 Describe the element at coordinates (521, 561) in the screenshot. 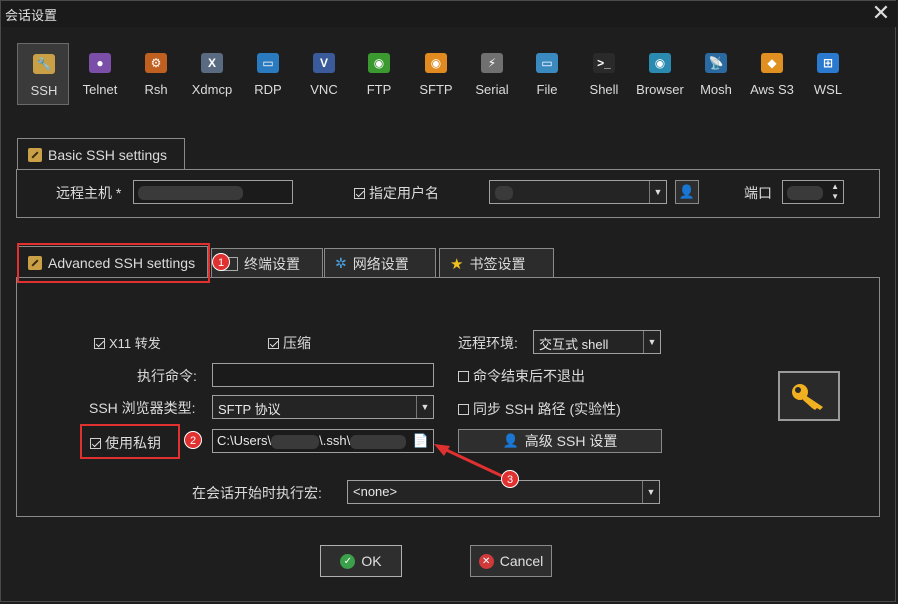

I see `cancel-label: Cancel` at that location.